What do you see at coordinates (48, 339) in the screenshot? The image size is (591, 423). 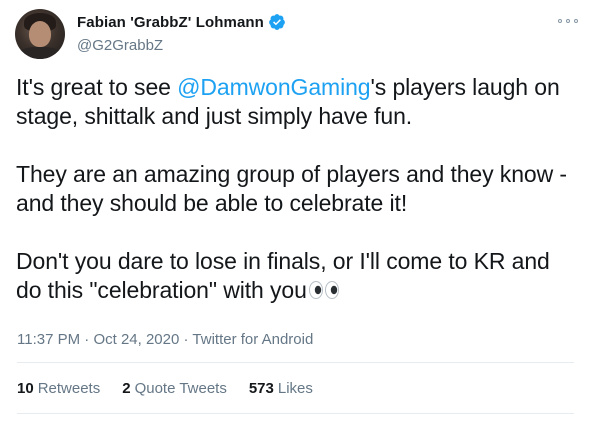 I see `tweet-time: 11:37 PM` at bounding box center [48, 339].